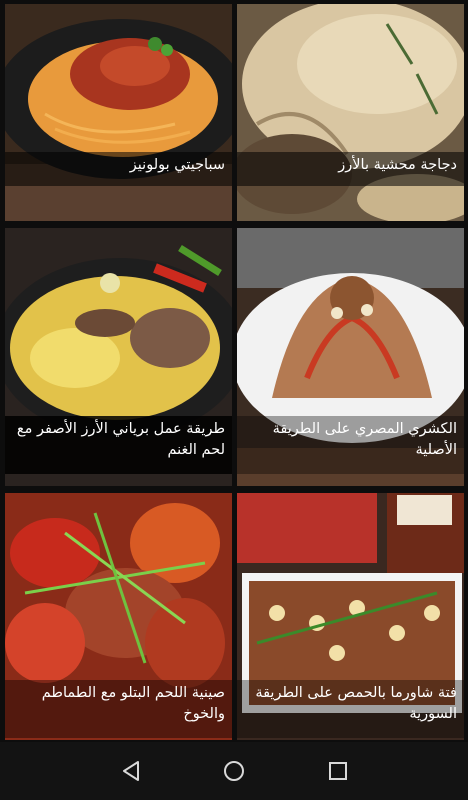 This screenshot has width=468, height=800. I want to click on home-button, so click(234, 771).